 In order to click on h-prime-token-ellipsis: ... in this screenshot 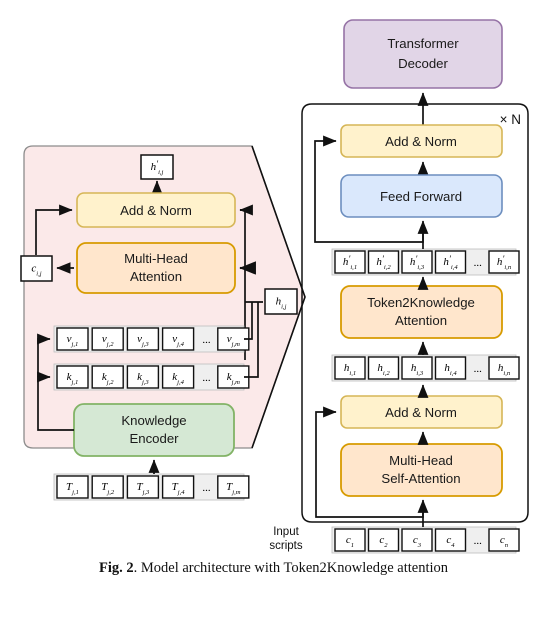, I will do `click(478, 263)`.